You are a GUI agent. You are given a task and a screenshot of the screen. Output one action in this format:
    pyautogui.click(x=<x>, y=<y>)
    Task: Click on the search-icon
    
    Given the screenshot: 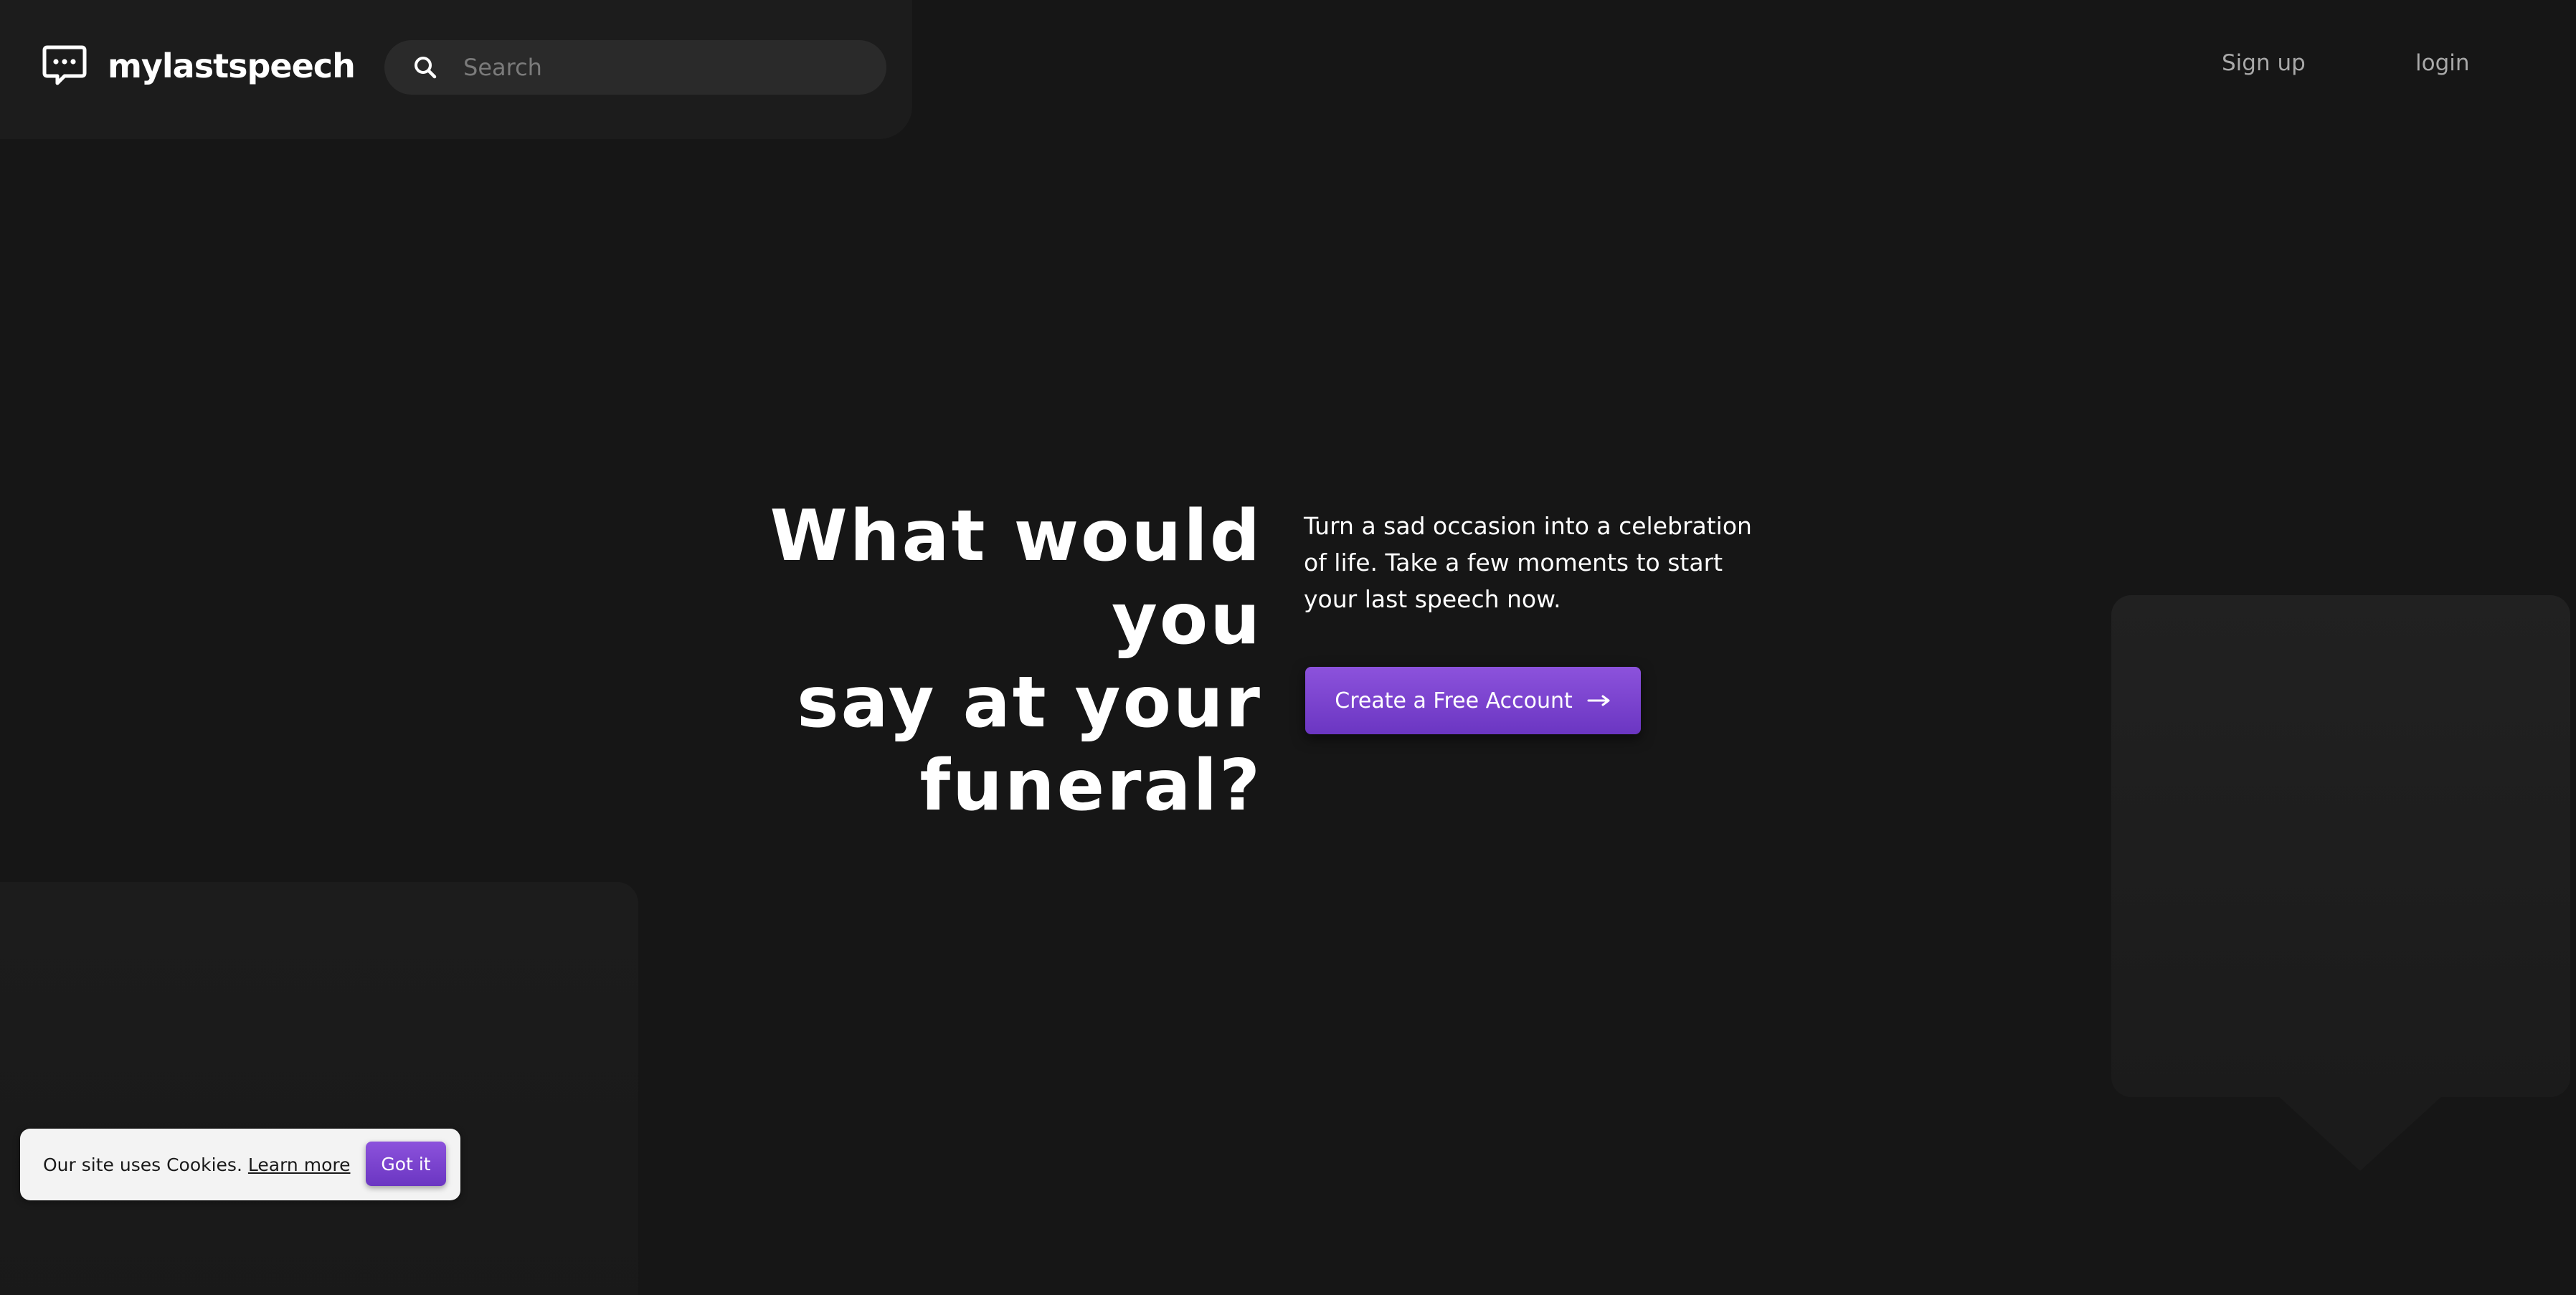 What is the action you would take?
    pyautogui.click(x=425, y=67)
    